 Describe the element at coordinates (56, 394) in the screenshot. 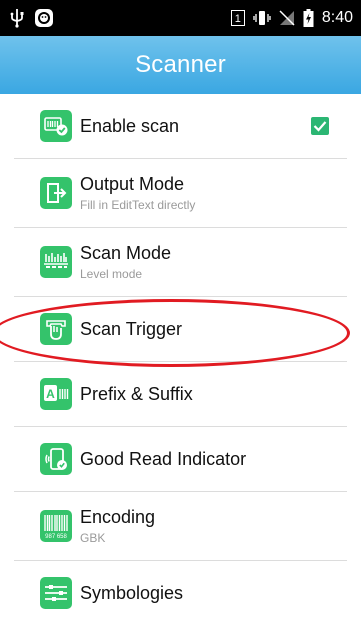

I see `prefix-suffix-icon: A` at that location.